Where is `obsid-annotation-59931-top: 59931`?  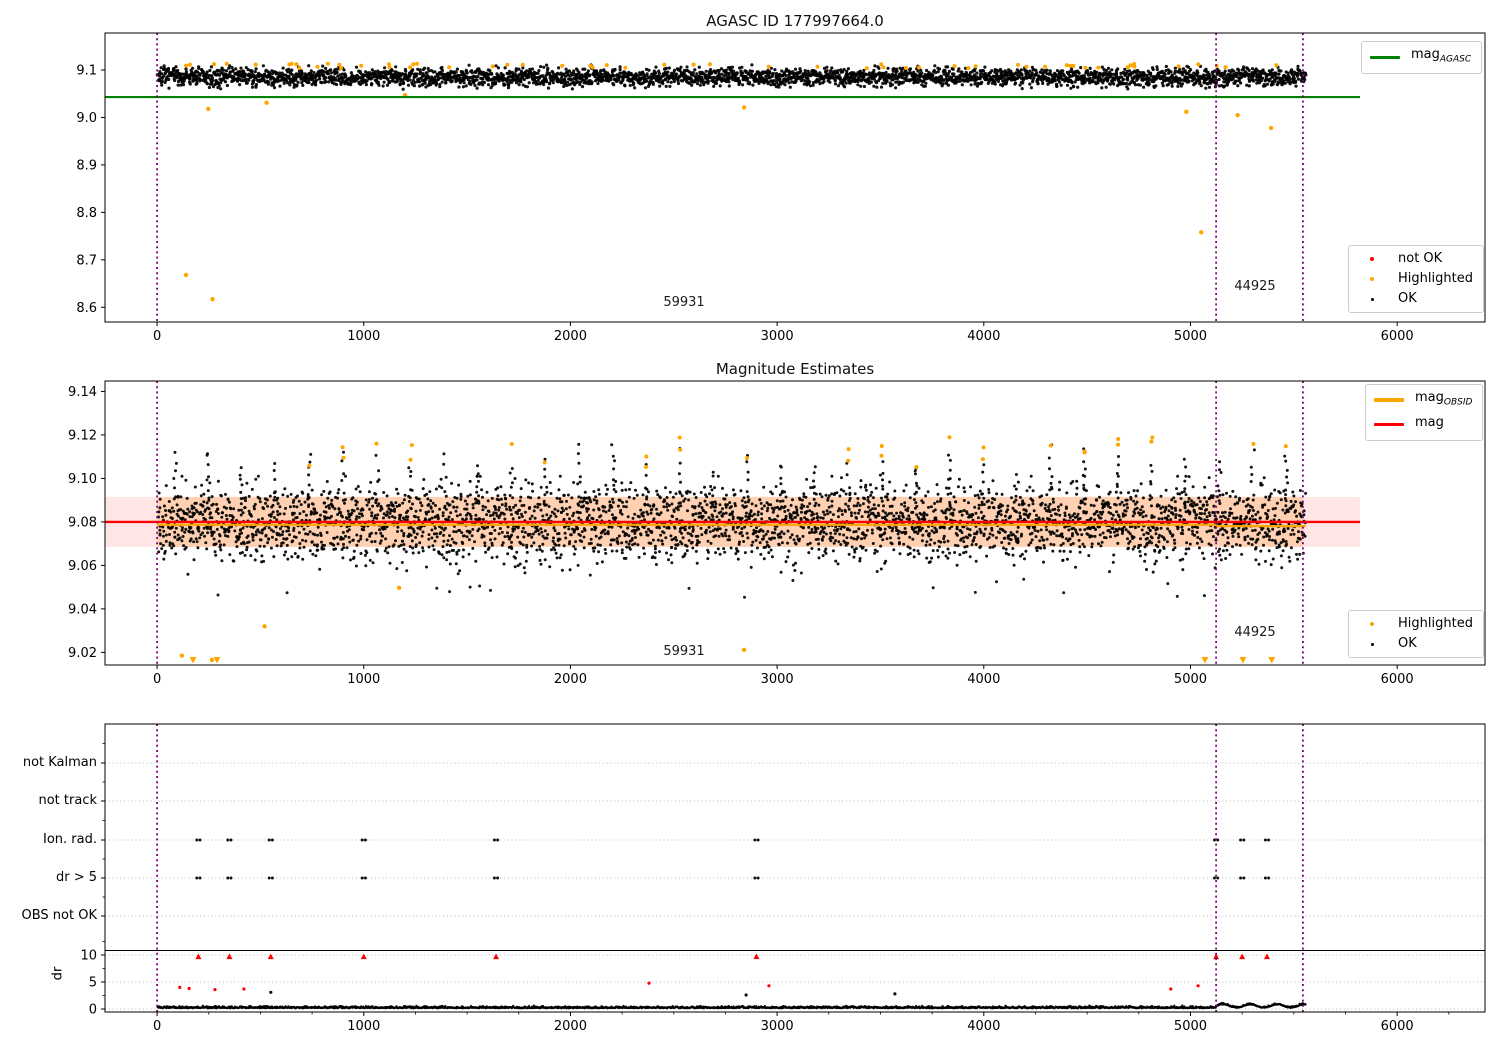
obsid-annotation-59931-top: 59931 is located at coordinates (684, 302).